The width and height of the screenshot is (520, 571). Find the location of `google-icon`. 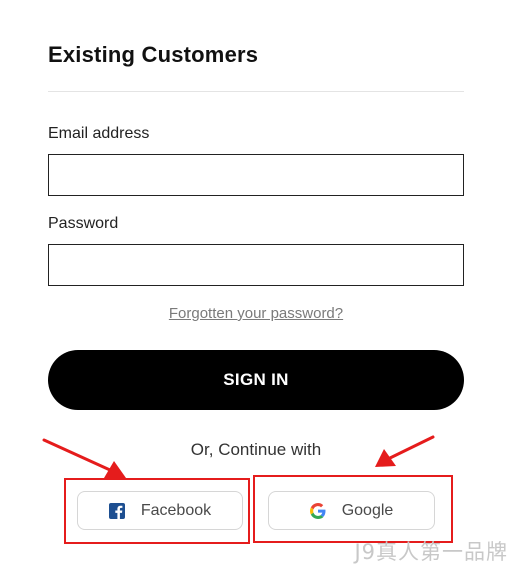

google-icon is located at coordinates (317, 510).